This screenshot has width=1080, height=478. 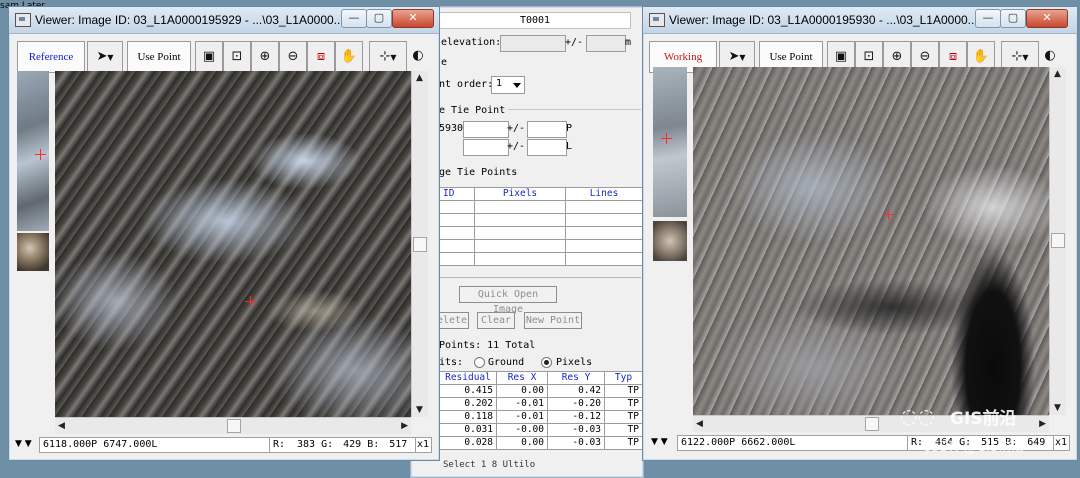 What do you see at coordinates (535, 20) in the screenshot?
I see `gcp-id-field: T0001` at bounding box center [535, 20].